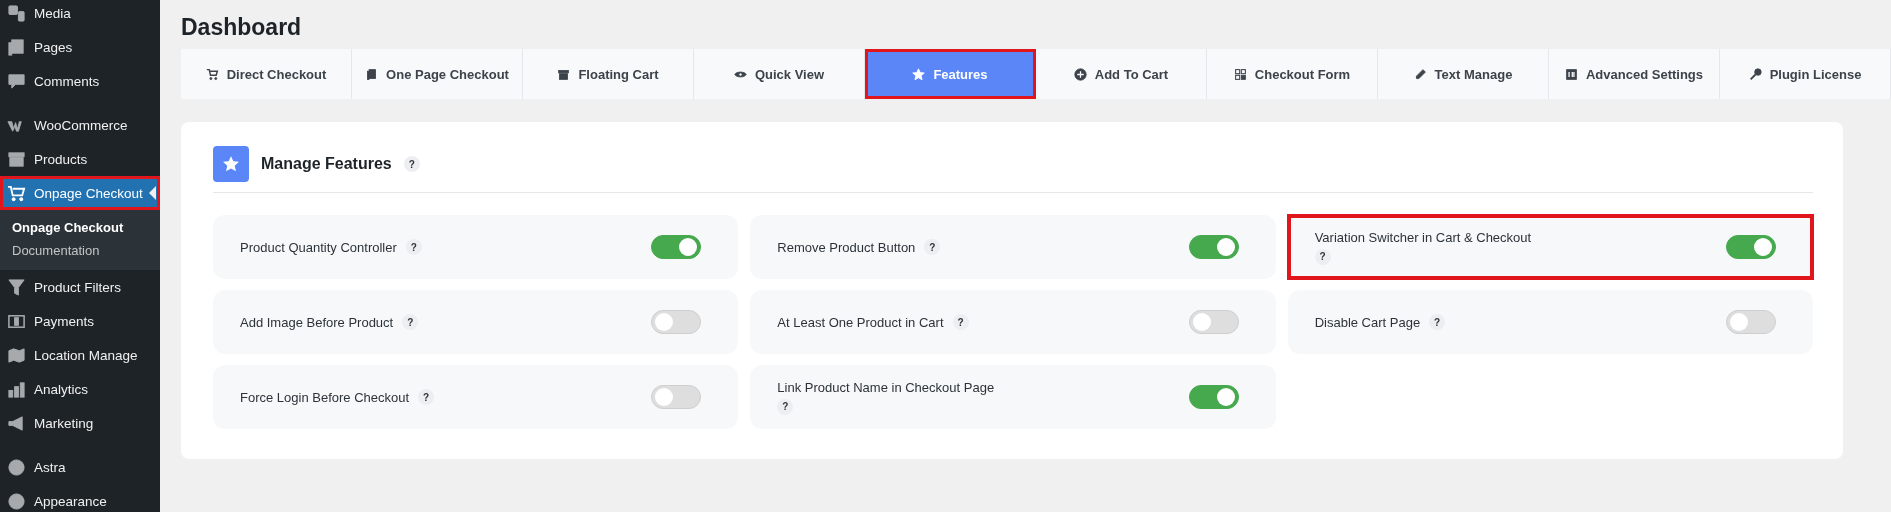 The image size is (1891, 512). I want to click on sidebar-menu-item: Comments, so click(80, 81).